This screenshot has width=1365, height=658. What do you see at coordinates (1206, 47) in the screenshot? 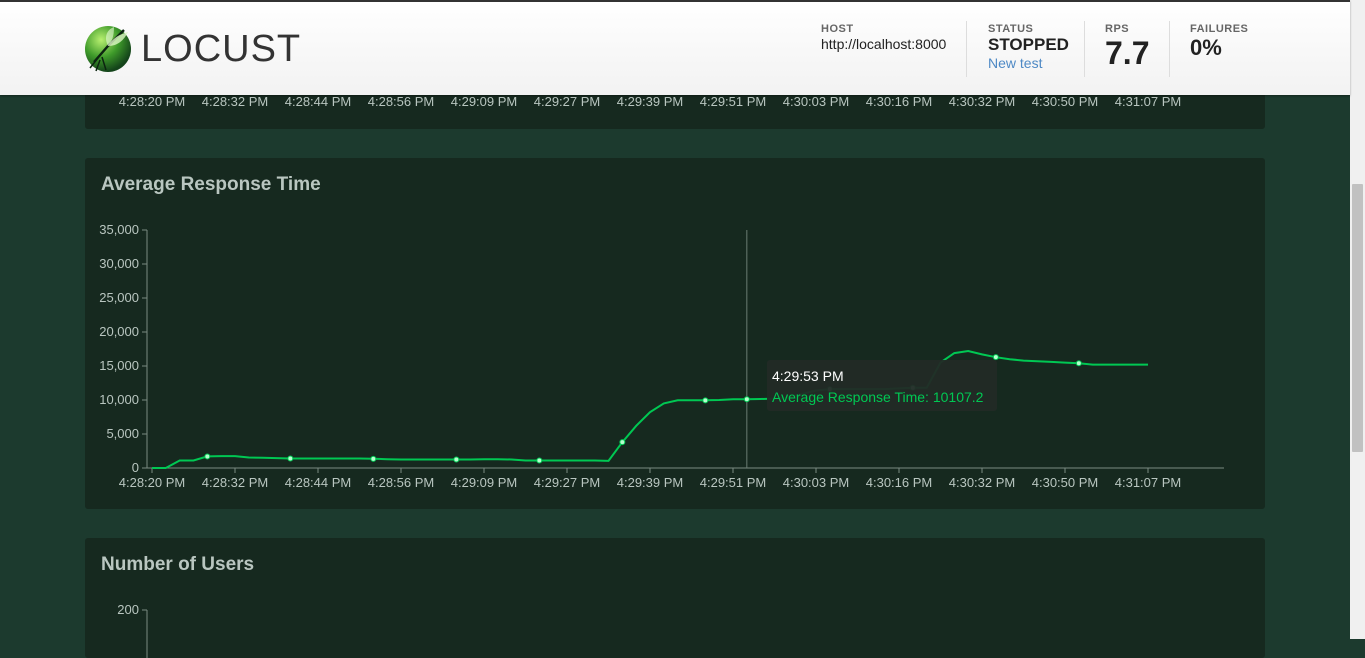
I see `failures-value: 0%` at bounding box center [1206, 47].